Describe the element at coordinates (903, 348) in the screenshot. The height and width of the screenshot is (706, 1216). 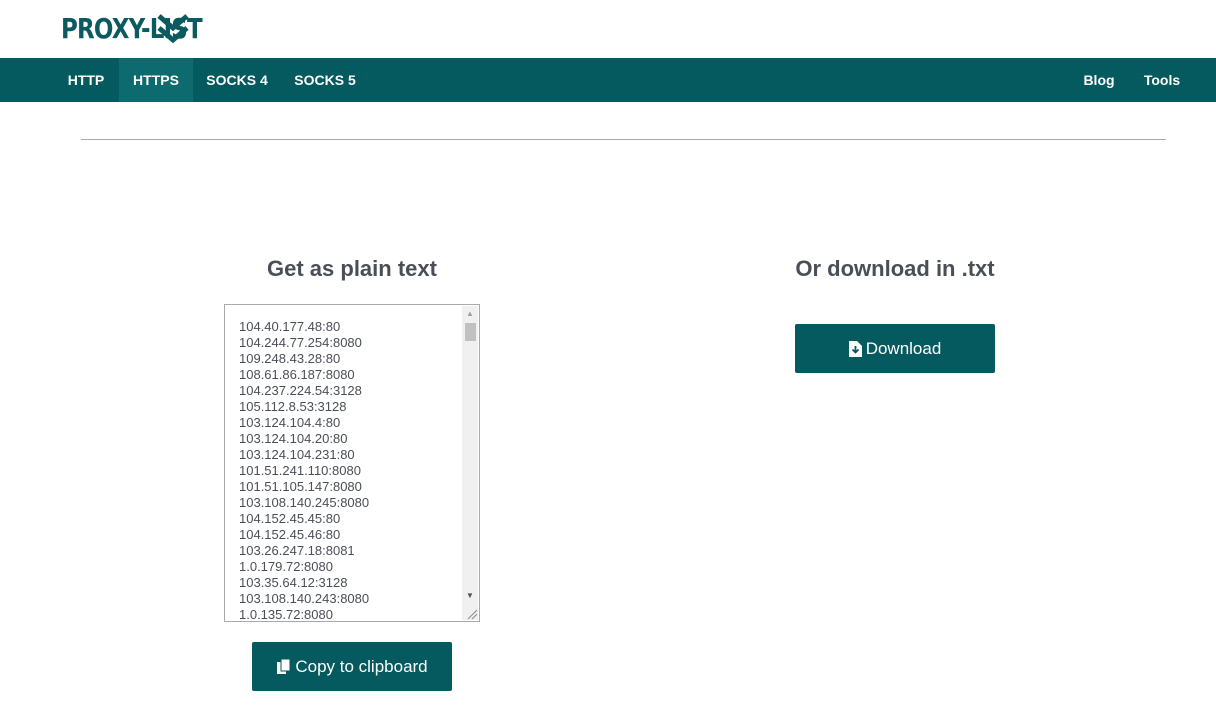
I see `download-button-label: Download` at that location.